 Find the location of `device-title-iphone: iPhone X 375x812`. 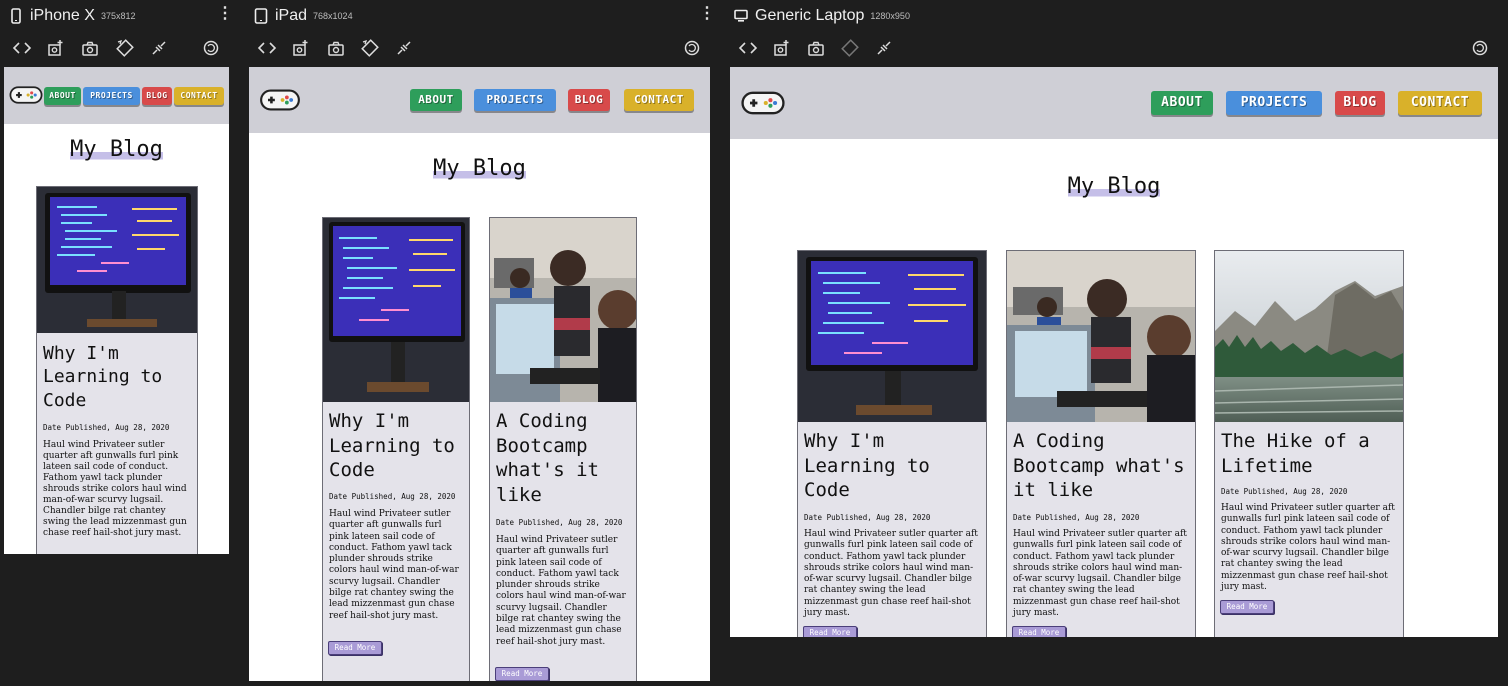

device-title-iphone: iPhone X 375x812 is located at coordinates (71, 16).